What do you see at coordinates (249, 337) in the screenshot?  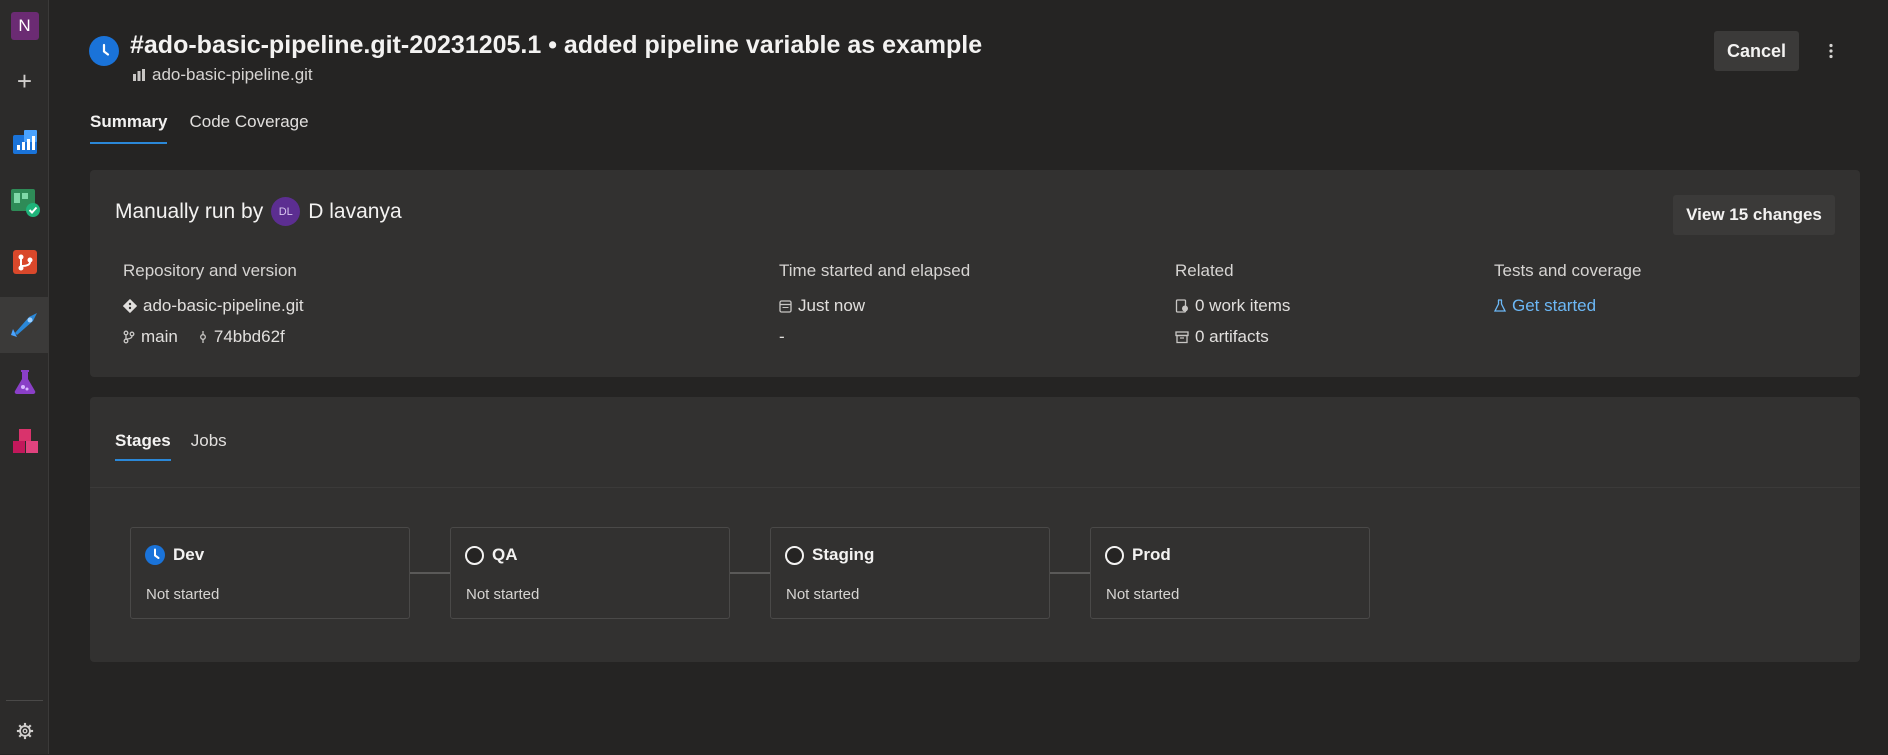 I see `commit-id: 74bbd62f` at bounding box center [249, 337].